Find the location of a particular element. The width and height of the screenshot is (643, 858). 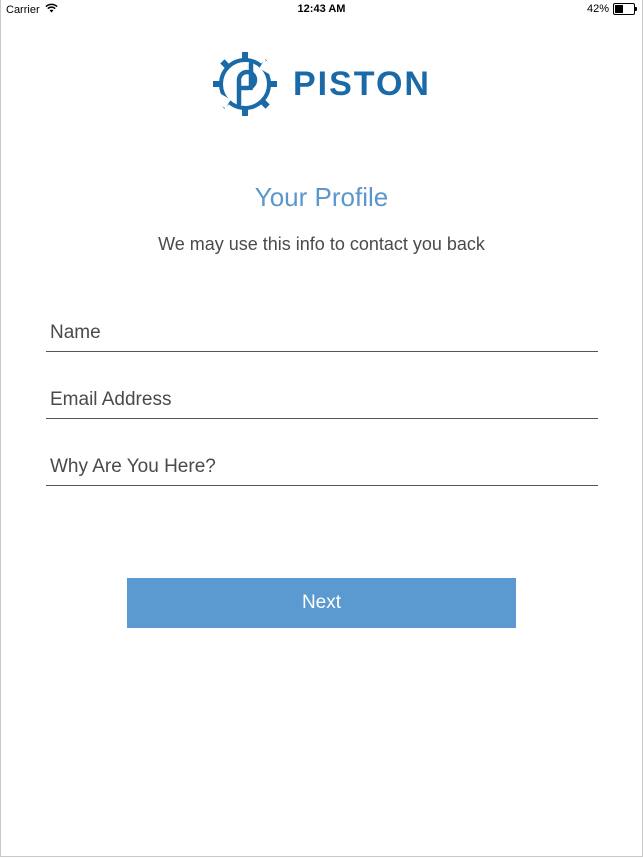

name-field-container is located at coordinates (322, 333).